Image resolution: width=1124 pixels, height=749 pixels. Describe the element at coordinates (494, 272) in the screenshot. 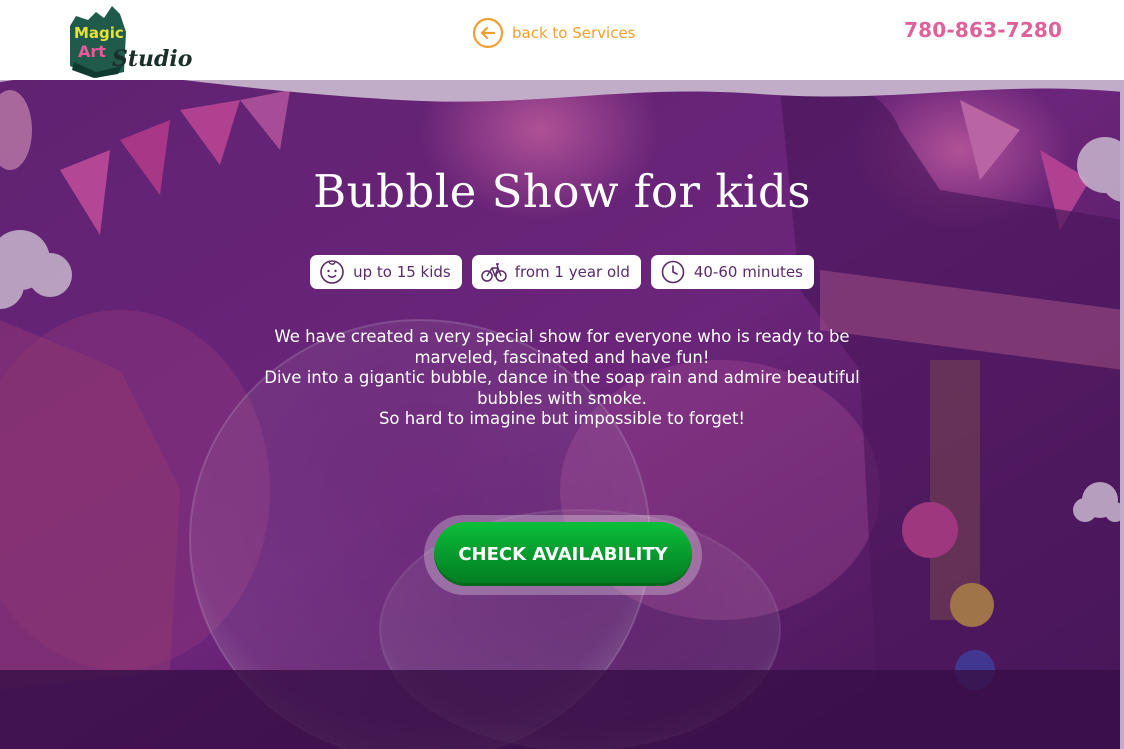

I see `bicycle-icon` at that location.